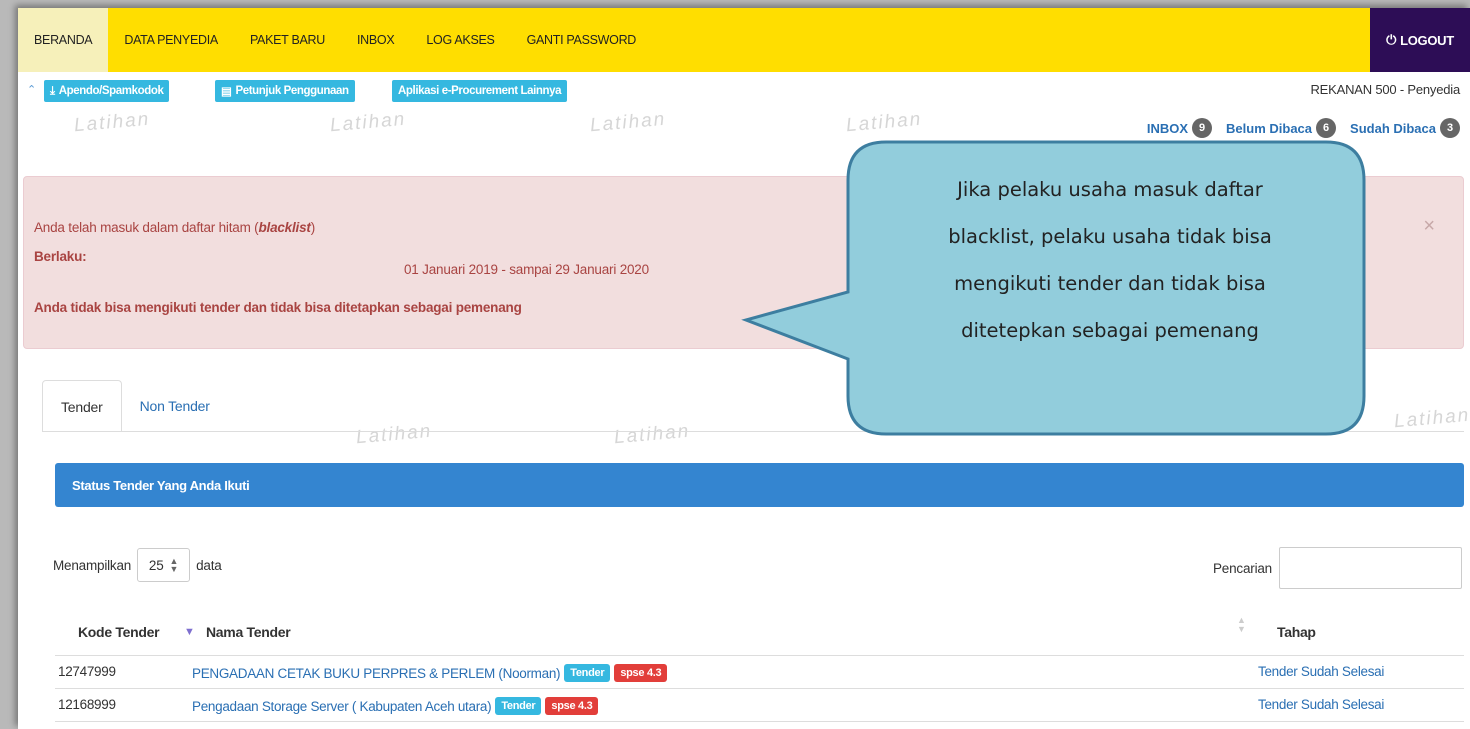  What do you see at coordinates (189, 632) in the screenshot?
I see `sort-desc-icon: ▼` at bounding box center [189, 632].